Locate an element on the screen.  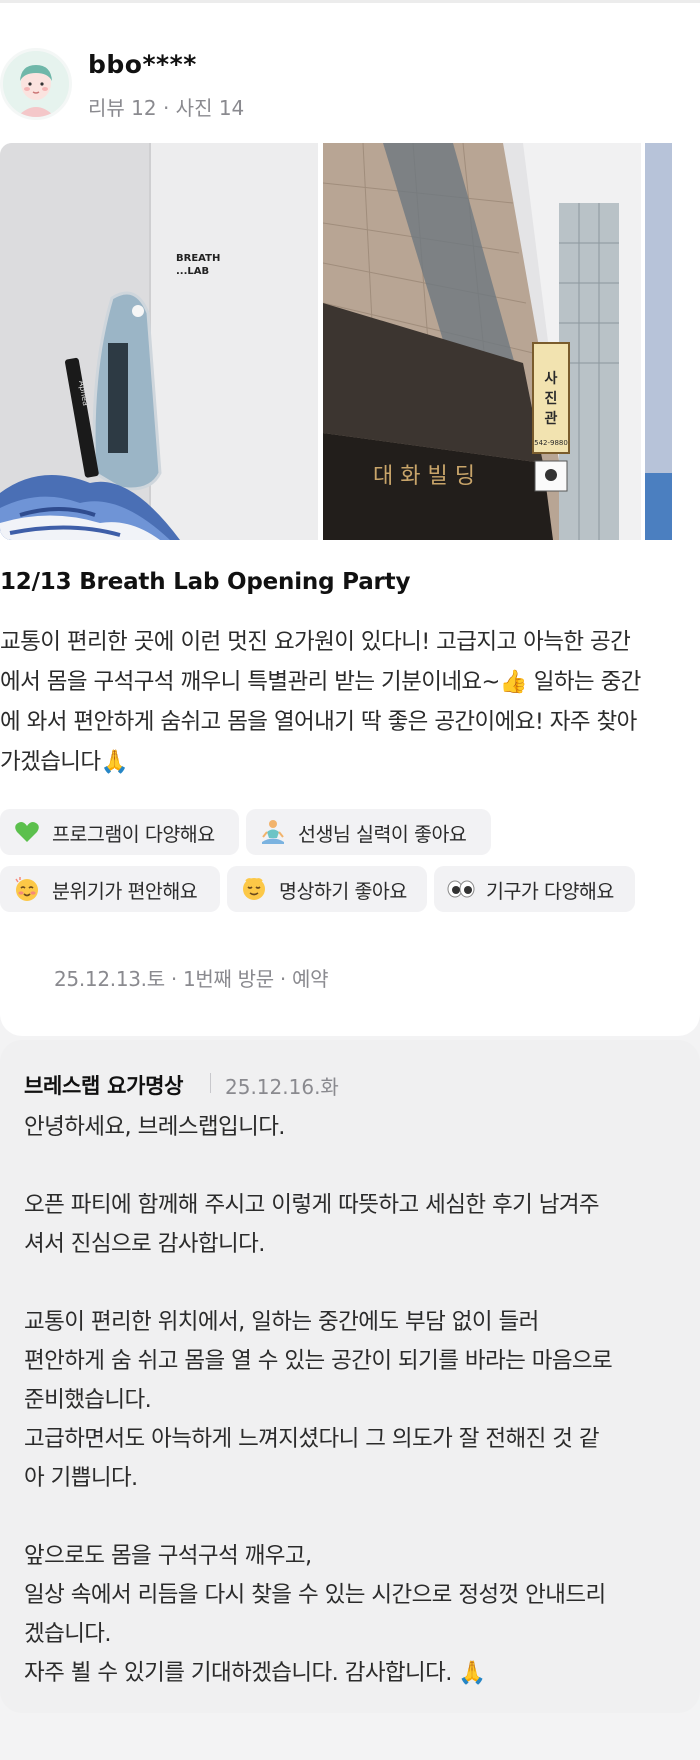
tag-chip: 프로그램이 다양해요 is located at coordinates (119, 832).